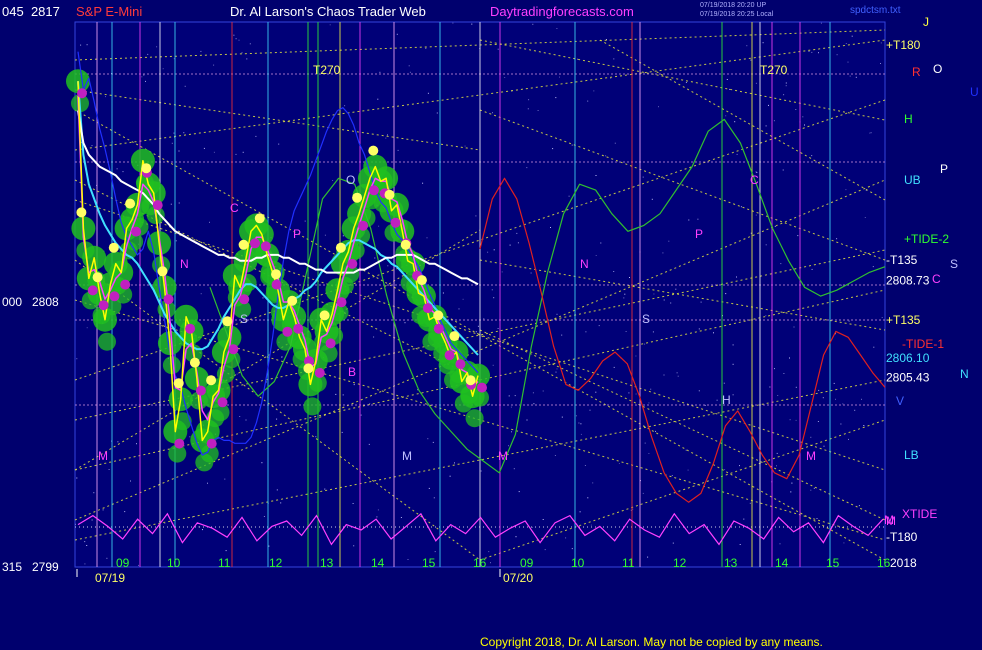 This screenshot has width=982, height=650. Describe the element at coordinates (911, 455) in the screenshot. I see `right-side-label: LB` at that location.